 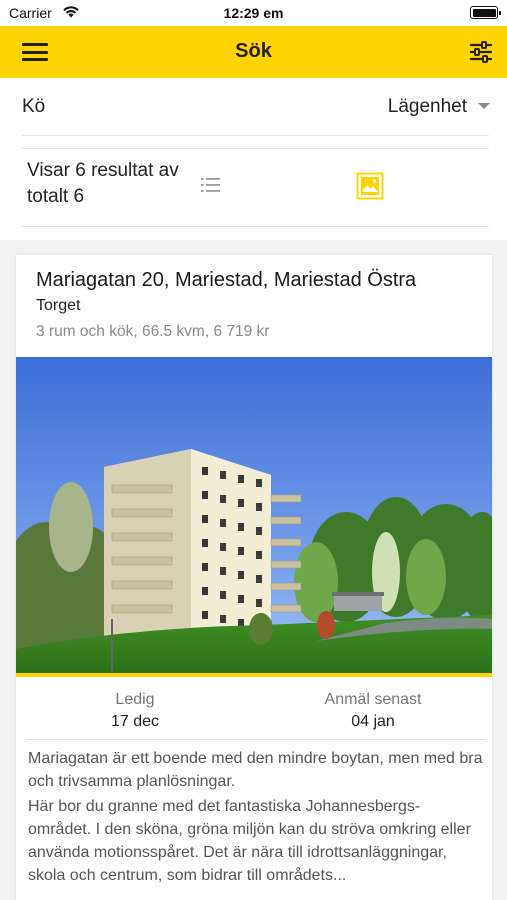 What do you see at coordinates (58, 305) in the screenshot?
I see `listing-area: Torget` at bounding box center [58, 305].